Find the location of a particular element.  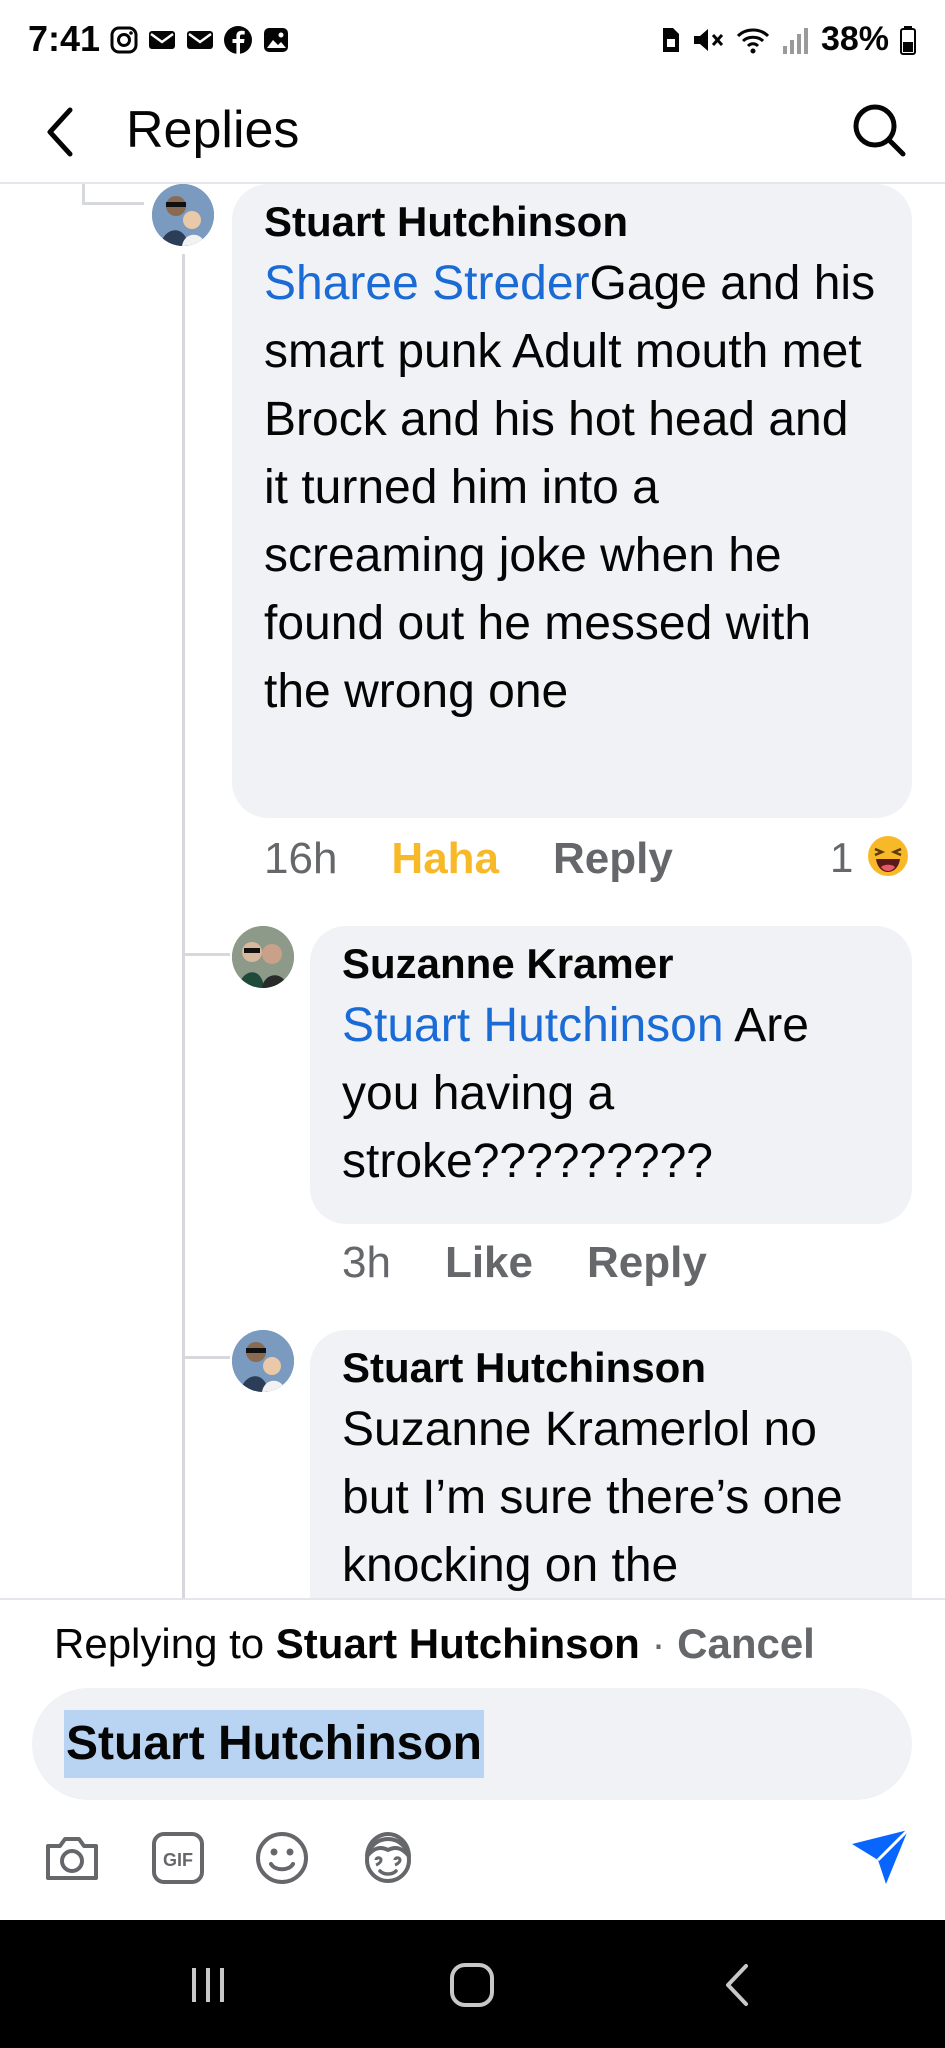

facebook-icon is located at coordinates (238, 40).